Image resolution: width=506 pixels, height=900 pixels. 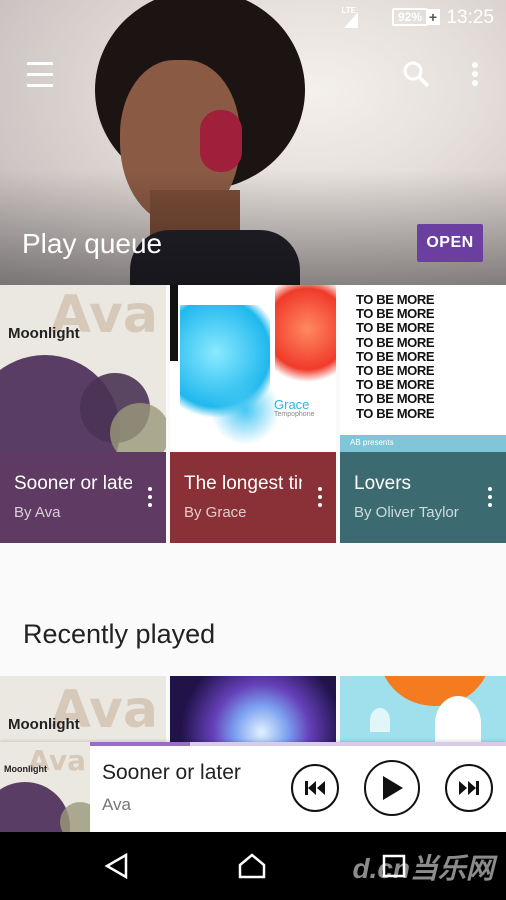 I want to click on status-bar: LTE 92% + 13:25, so click(x=253, y=18).